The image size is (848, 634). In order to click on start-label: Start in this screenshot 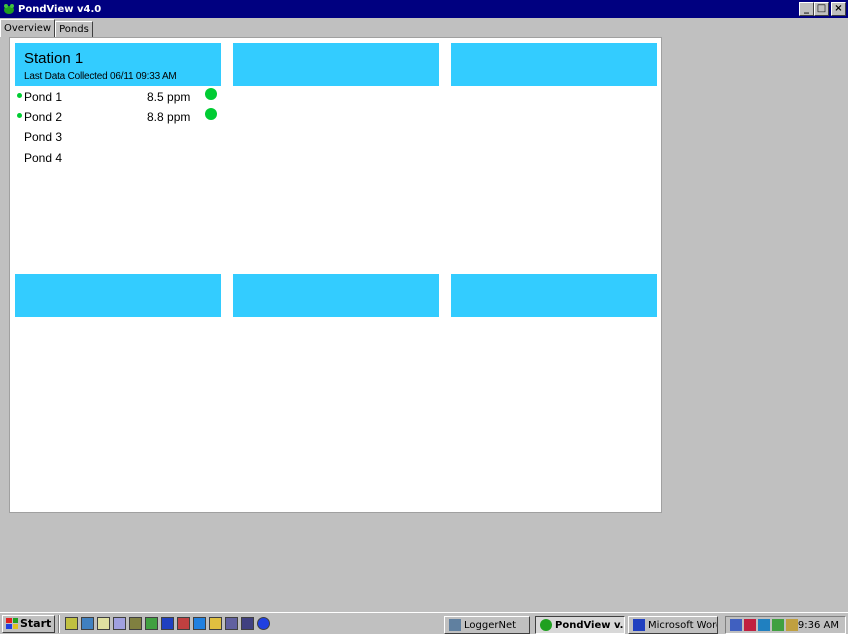, I will do `click(36, 623)`.